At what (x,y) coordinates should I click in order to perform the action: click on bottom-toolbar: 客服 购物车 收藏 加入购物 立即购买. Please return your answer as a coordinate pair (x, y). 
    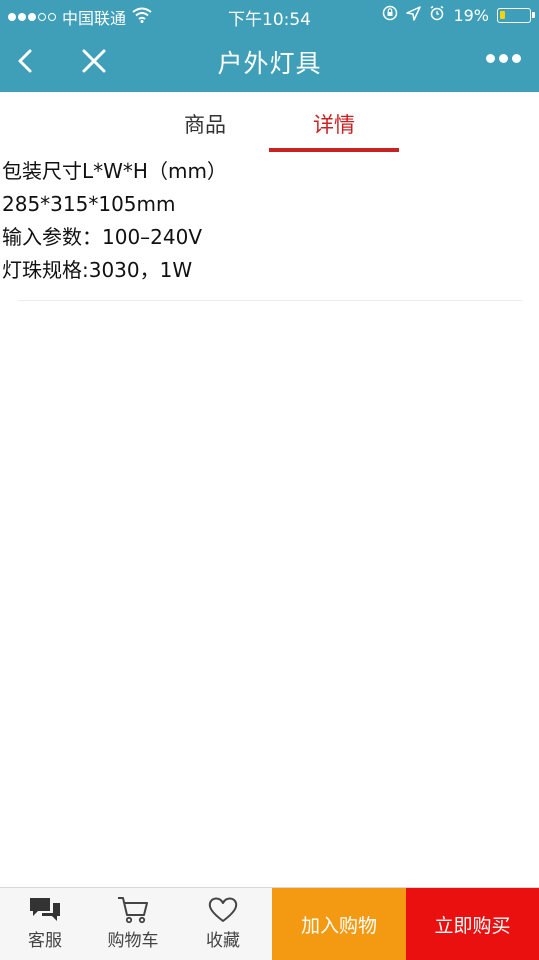
    Looking at the image, I should click on (269, 923).